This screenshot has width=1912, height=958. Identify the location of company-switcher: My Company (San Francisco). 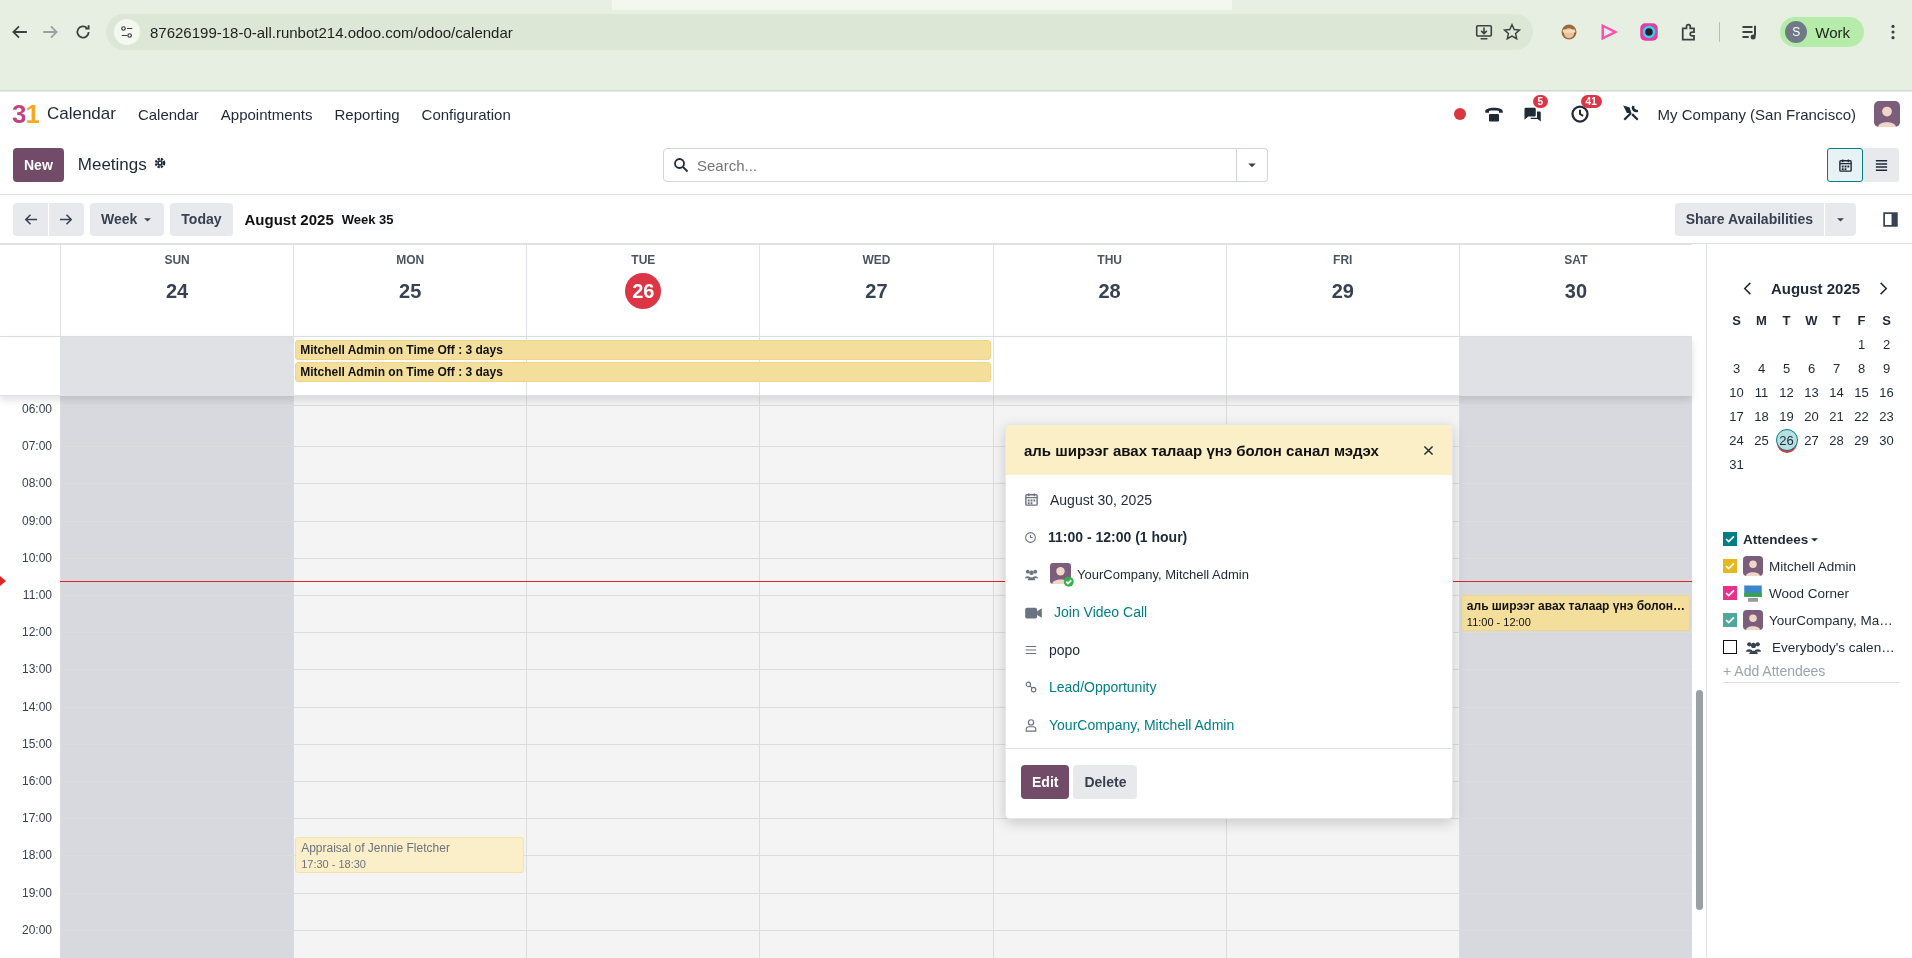
(1756, 114).